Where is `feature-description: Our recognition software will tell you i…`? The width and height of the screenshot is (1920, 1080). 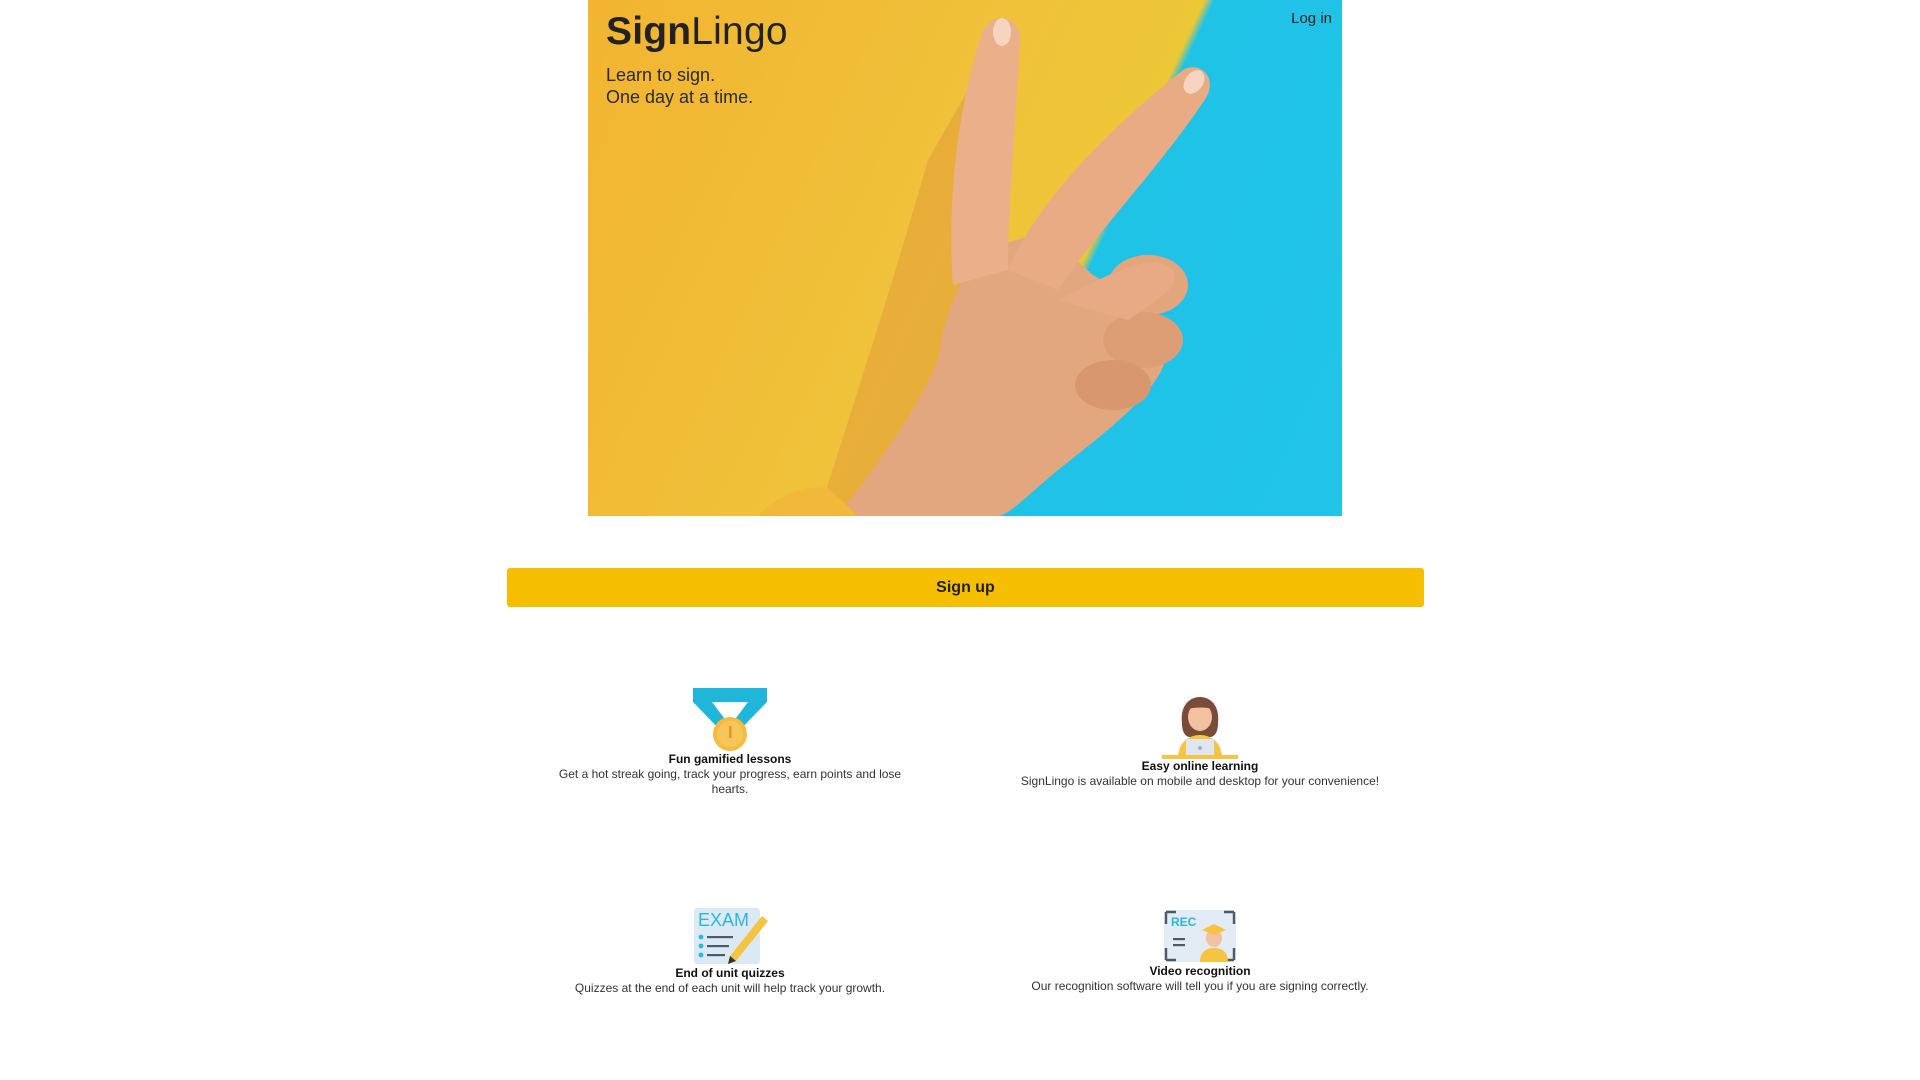
feature-description: Our recognition software will tell you i… is located at coordinates (1200, 986).